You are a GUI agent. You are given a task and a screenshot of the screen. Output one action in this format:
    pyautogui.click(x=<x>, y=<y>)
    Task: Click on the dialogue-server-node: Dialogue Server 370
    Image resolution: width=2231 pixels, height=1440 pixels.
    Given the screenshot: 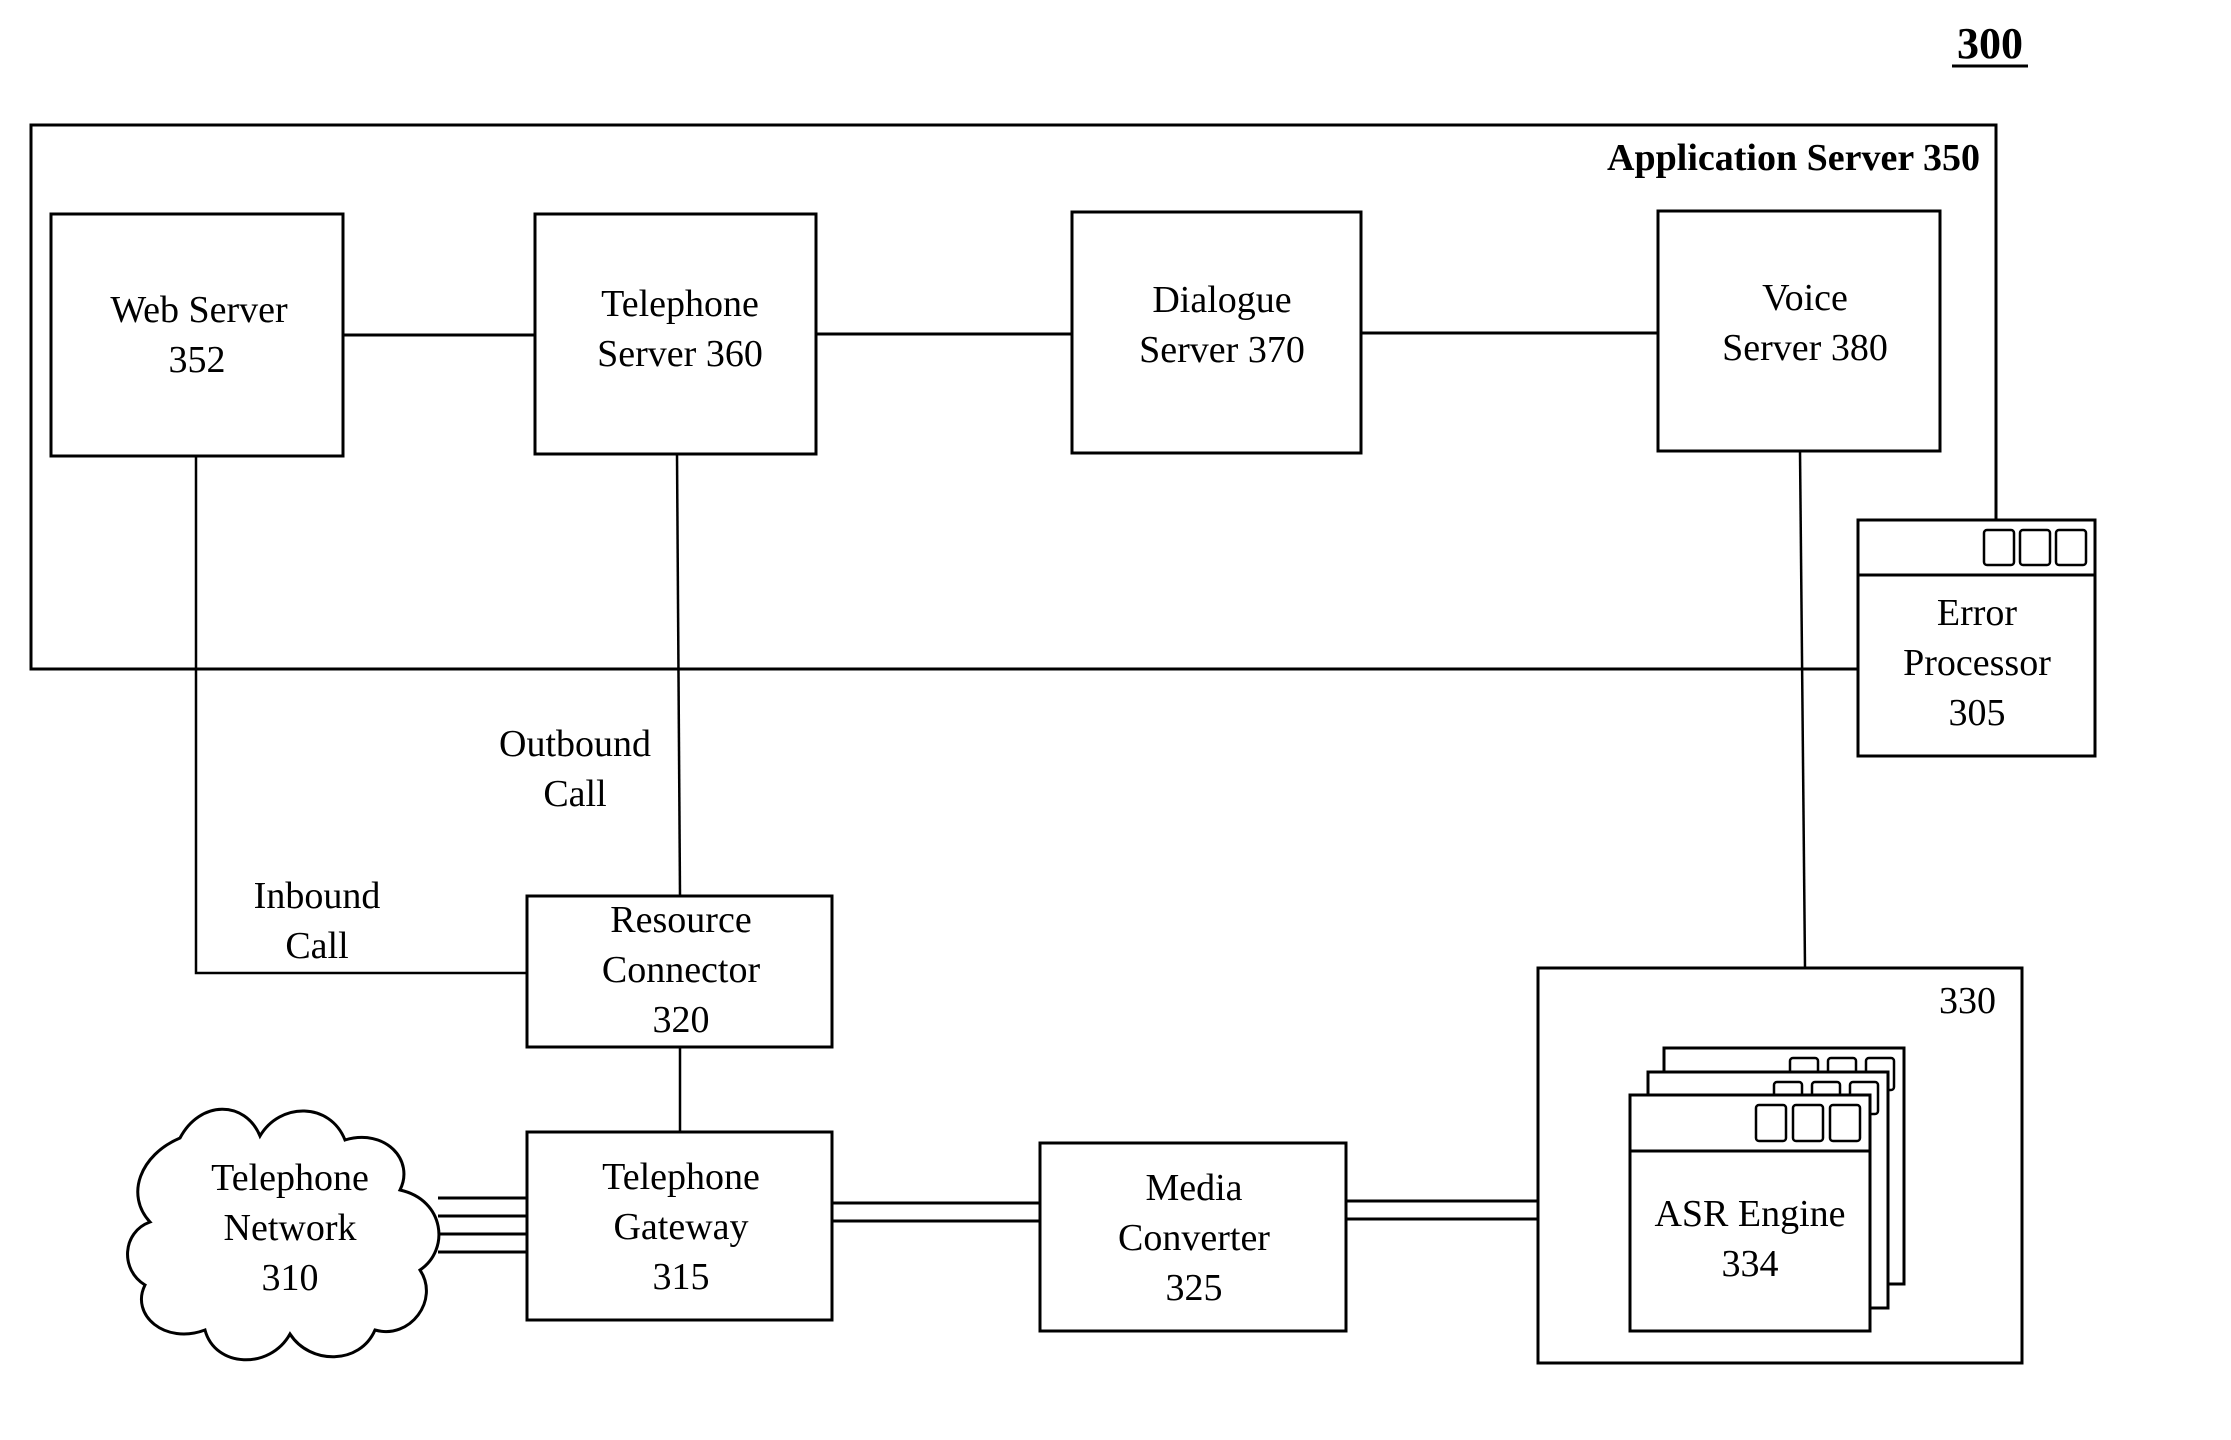 What is the action you would take?
    pyautogui.click(x=1216, y=332)
    